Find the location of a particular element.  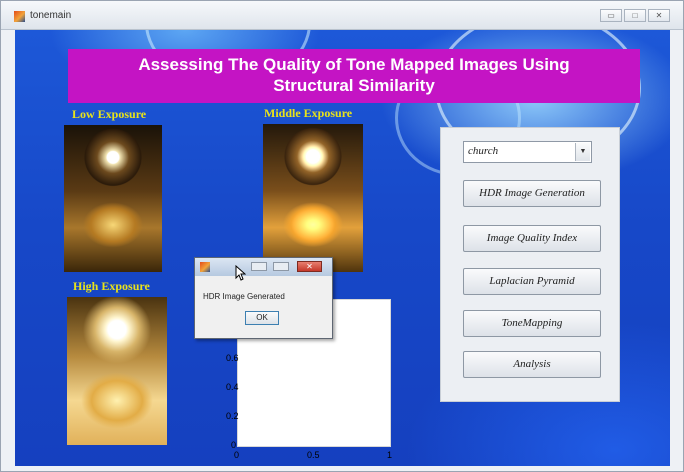

high-exposure-label: High Exposure is located at coordinates (111, 286).